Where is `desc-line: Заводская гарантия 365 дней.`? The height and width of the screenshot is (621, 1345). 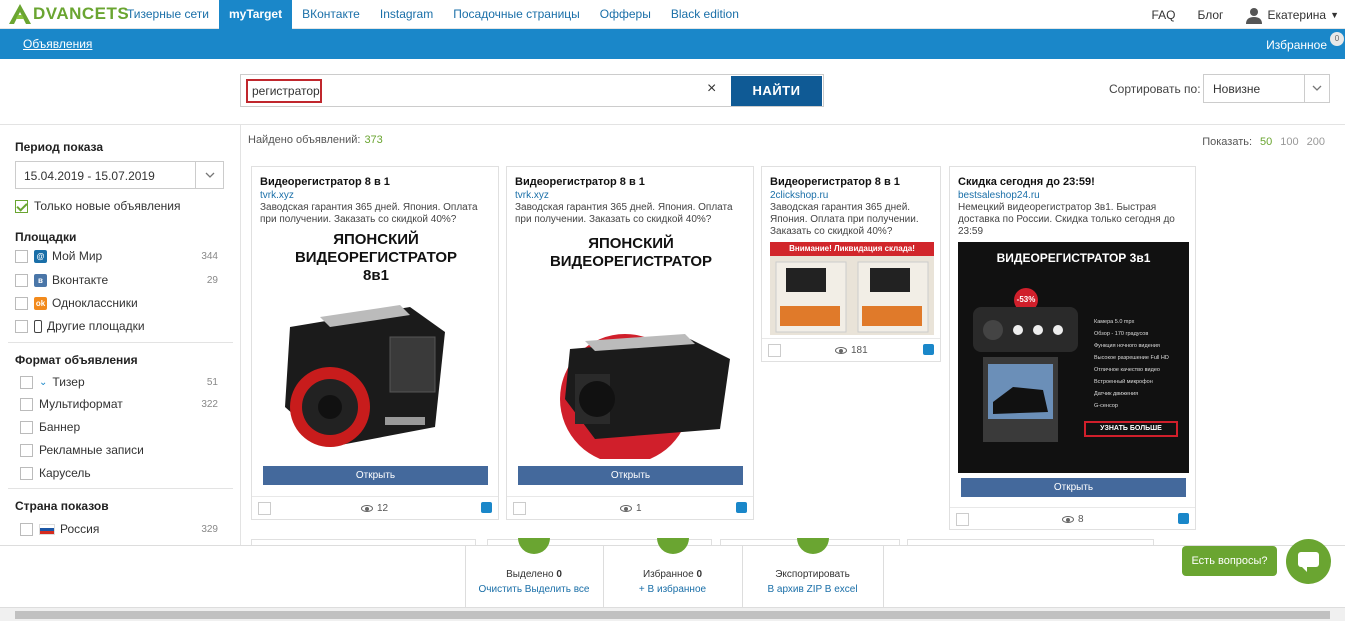
desc-line: Заводская гарантия 365 дней. is located at coordinates (840, 207).